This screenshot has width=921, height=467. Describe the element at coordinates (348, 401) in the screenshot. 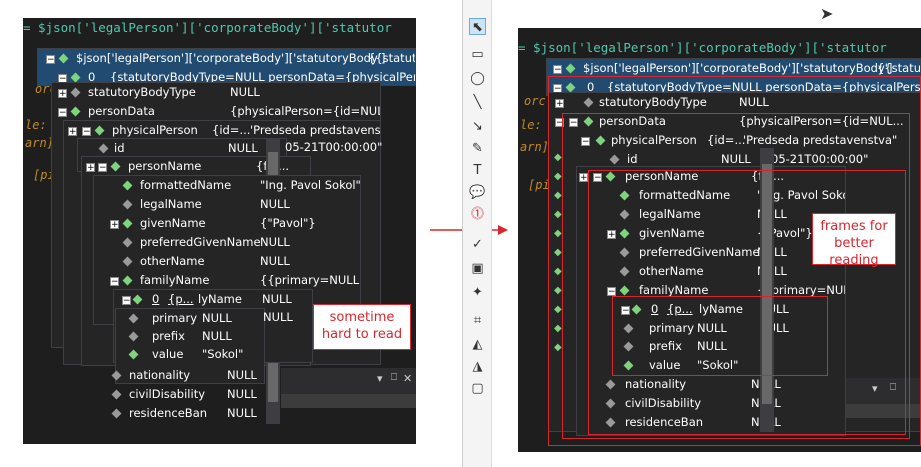

I see `status-bar` at that location.